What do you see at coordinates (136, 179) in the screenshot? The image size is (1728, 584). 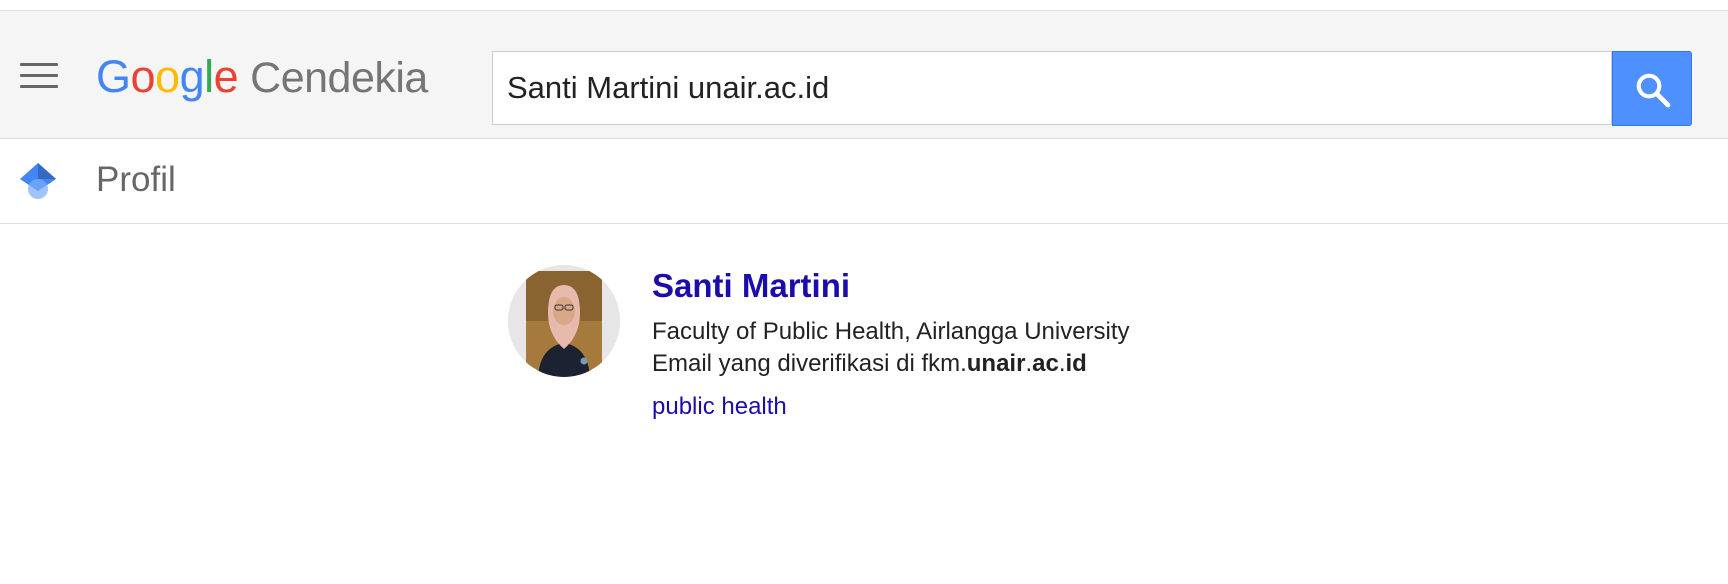 I see `section-title: Profil` at bounding box center [136, 179].